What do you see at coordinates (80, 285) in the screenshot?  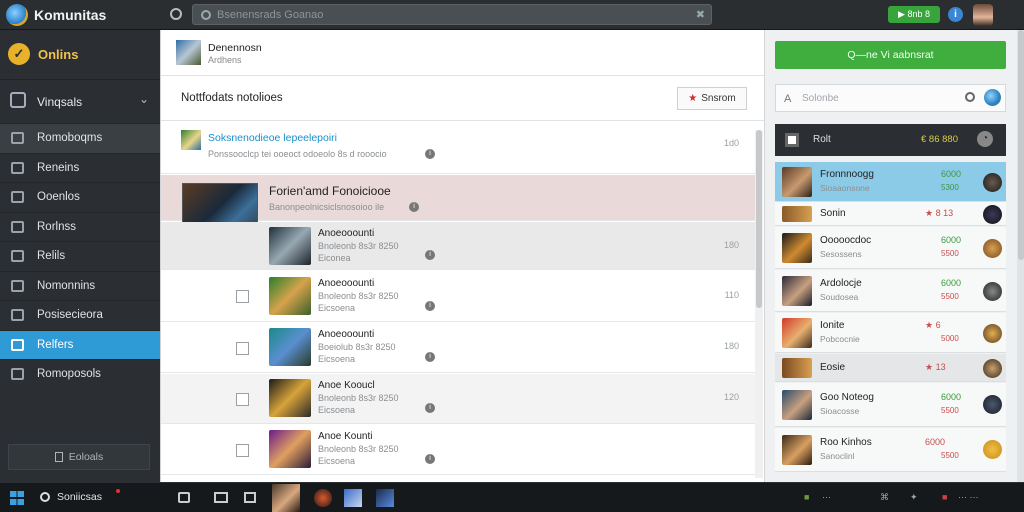 I see `sidebar-item-5: Nomonnins` at bounding box center [80, 285].